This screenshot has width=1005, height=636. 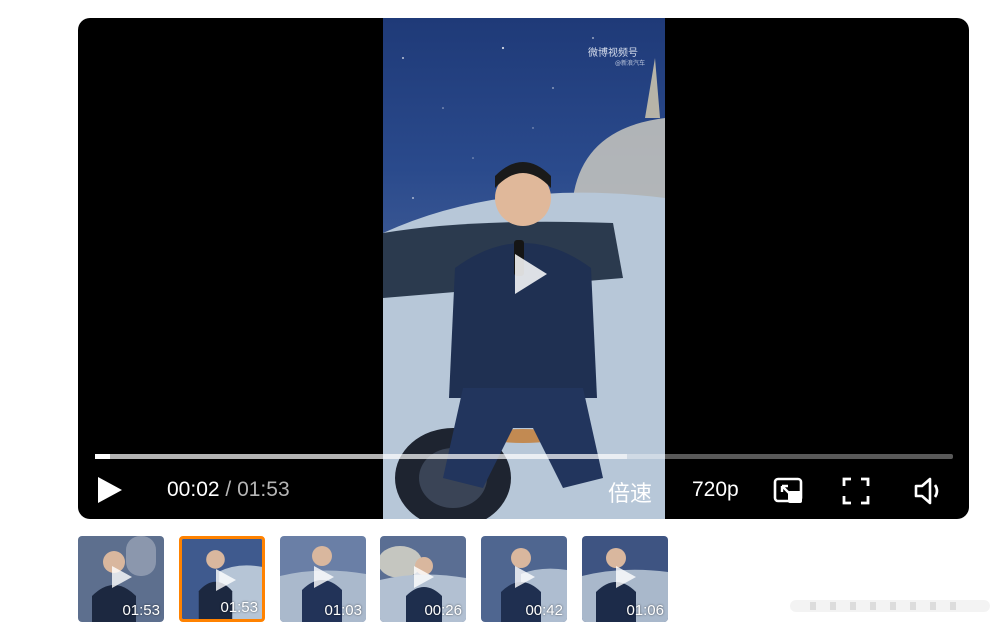 I want to click on thumb-duration: 00:42, so click(x=544, y=610).